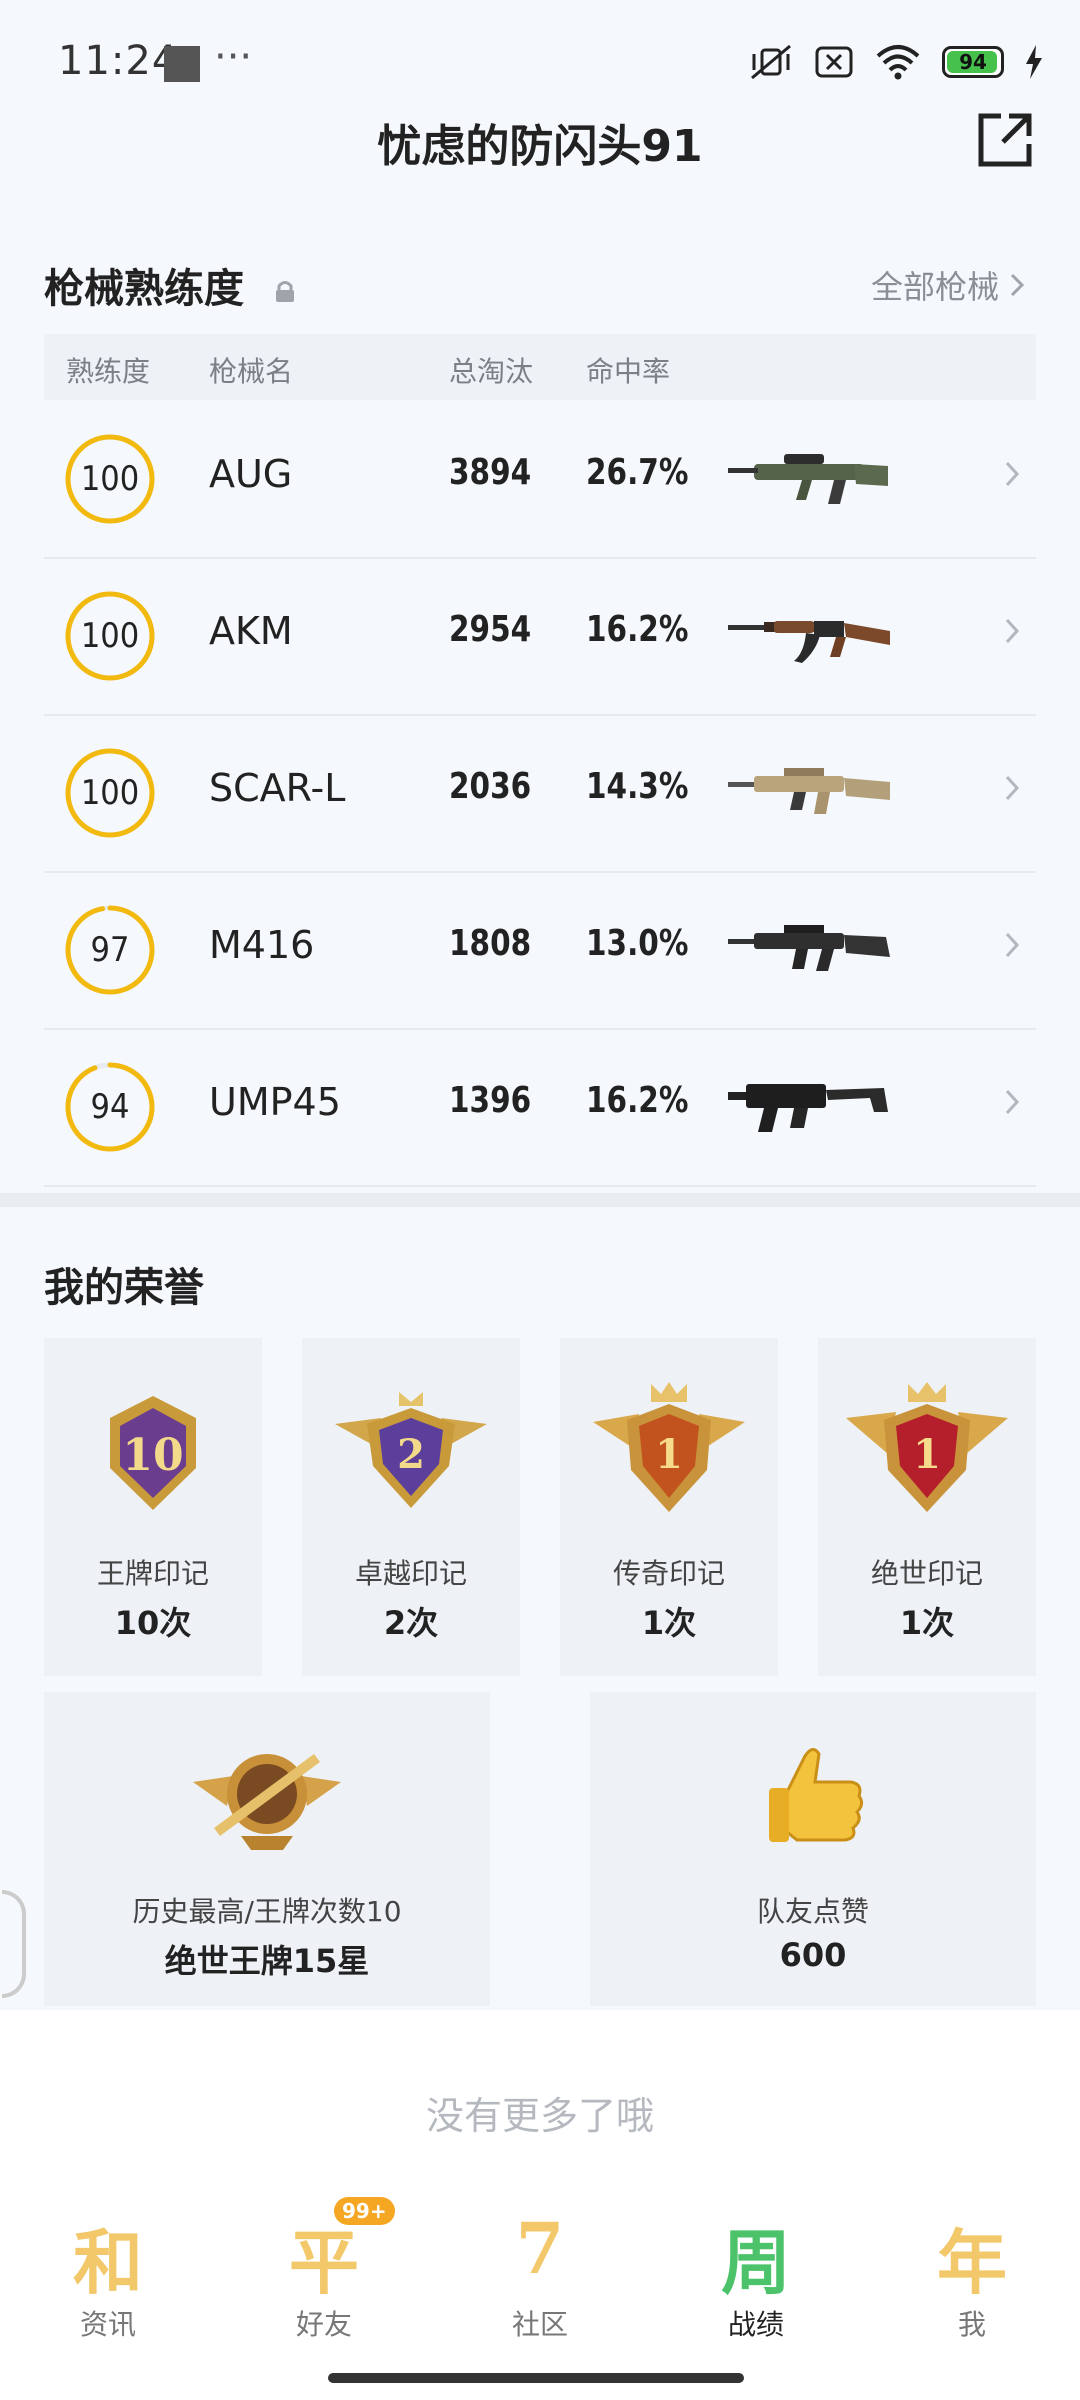  I want to click on news-icon: 和, so click(108, 2262).